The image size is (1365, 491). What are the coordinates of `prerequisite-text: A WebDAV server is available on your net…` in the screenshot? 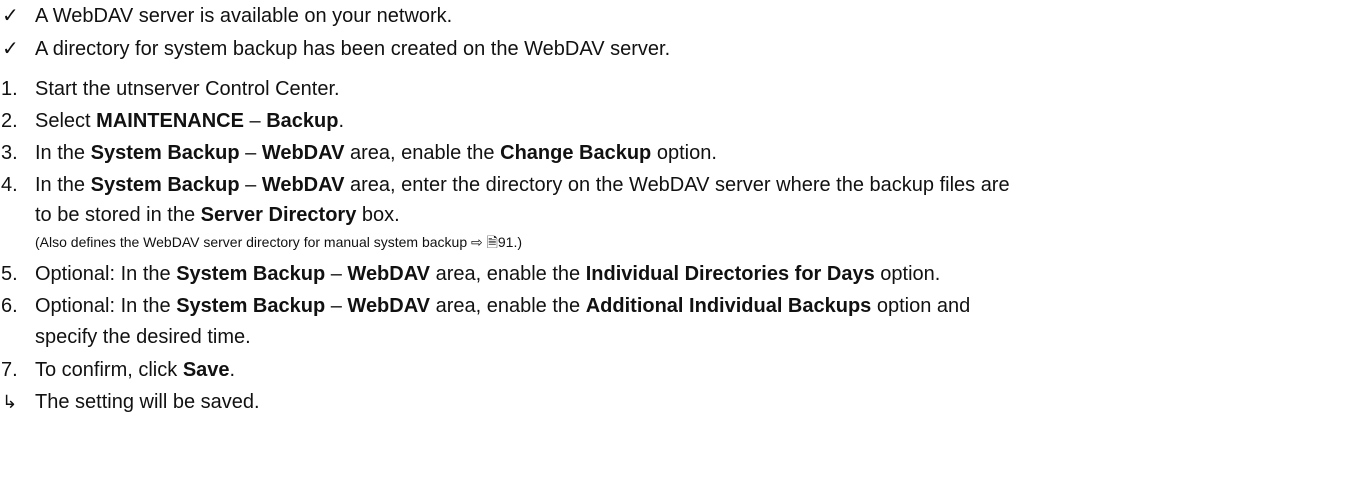 It's located at (244, 16).